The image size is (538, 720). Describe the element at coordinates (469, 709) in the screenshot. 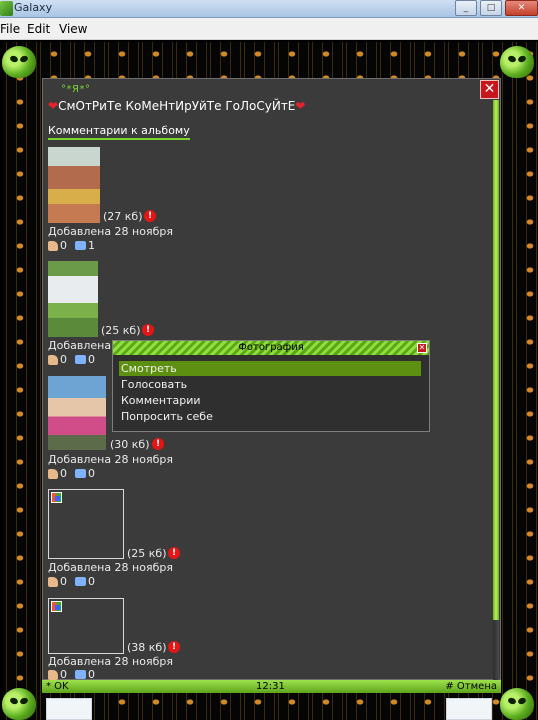

I see `softkey-right-area` at that location.